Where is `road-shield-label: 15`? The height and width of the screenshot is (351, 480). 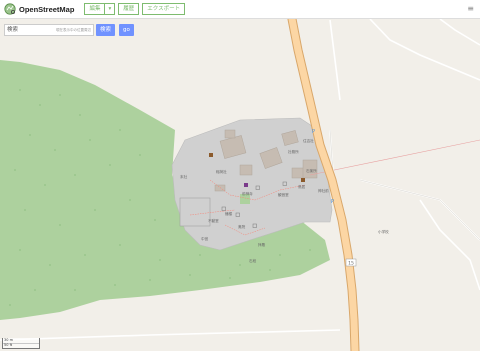 road-shield-label: 15 is located at coordinates (351, 264).